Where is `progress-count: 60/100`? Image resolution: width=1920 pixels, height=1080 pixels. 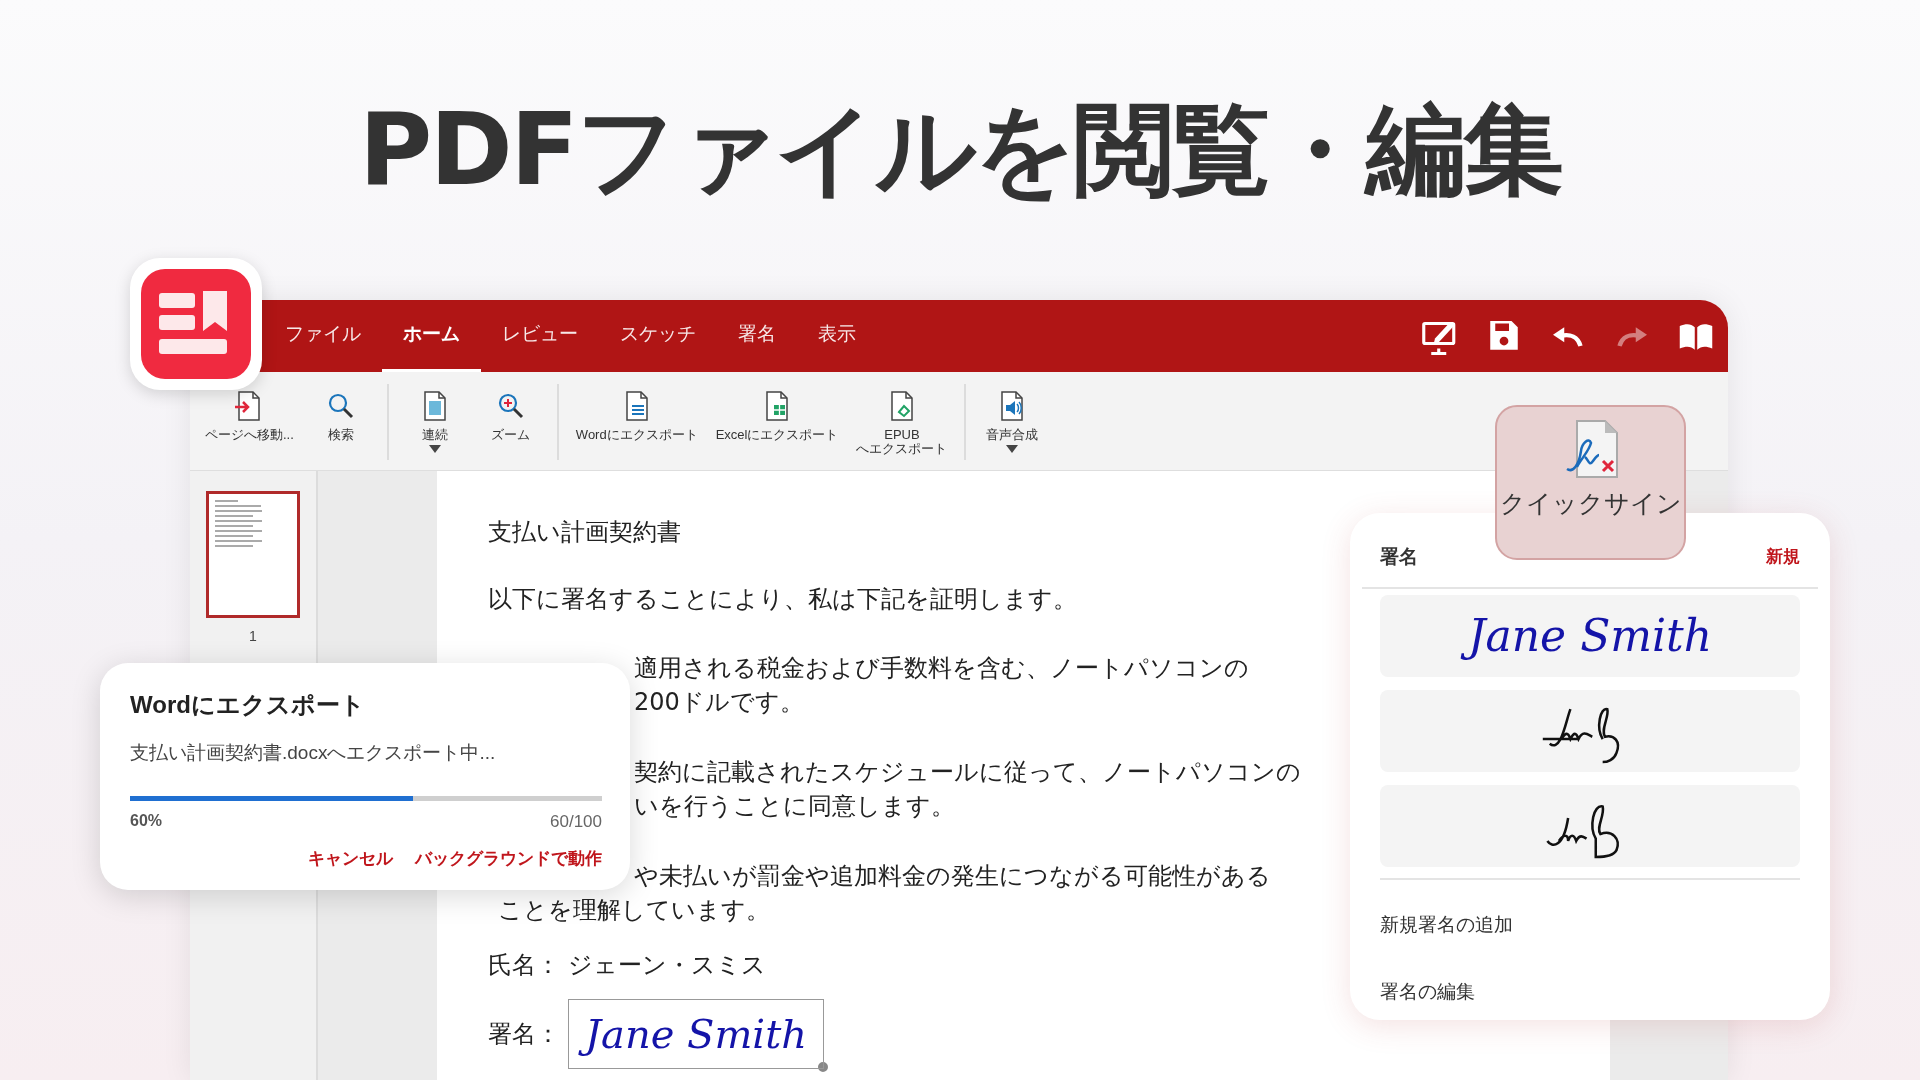
progress-count: 60/100 is located at coordinates (576, 821).